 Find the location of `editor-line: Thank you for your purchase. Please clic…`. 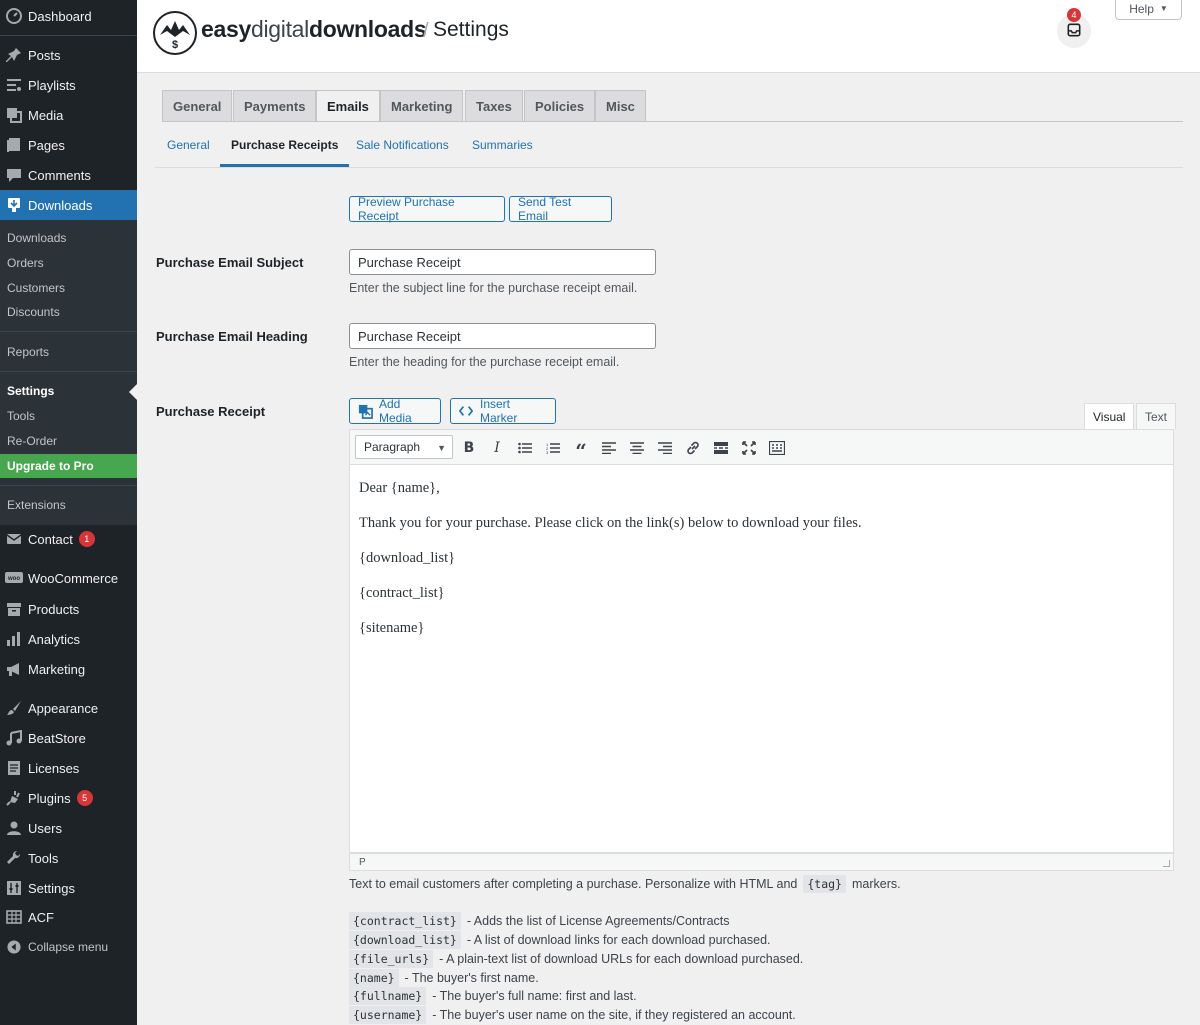

editor-line: Thank you for your purchase. Please clic… is located at coordinates (610, 523).